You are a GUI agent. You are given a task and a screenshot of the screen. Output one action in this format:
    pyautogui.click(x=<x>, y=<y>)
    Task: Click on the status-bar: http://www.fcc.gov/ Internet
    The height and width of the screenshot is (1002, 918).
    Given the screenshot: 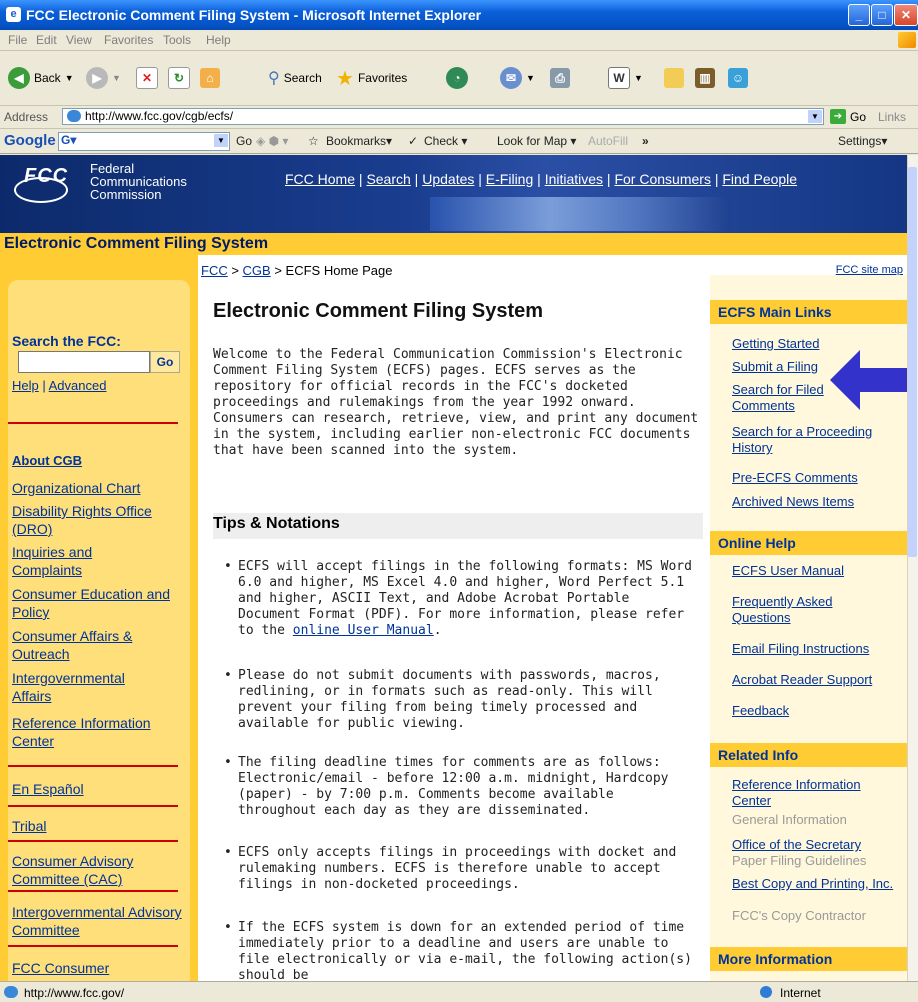 What is the action you would take?
    pyautogui.click(x=459, y=991)
    